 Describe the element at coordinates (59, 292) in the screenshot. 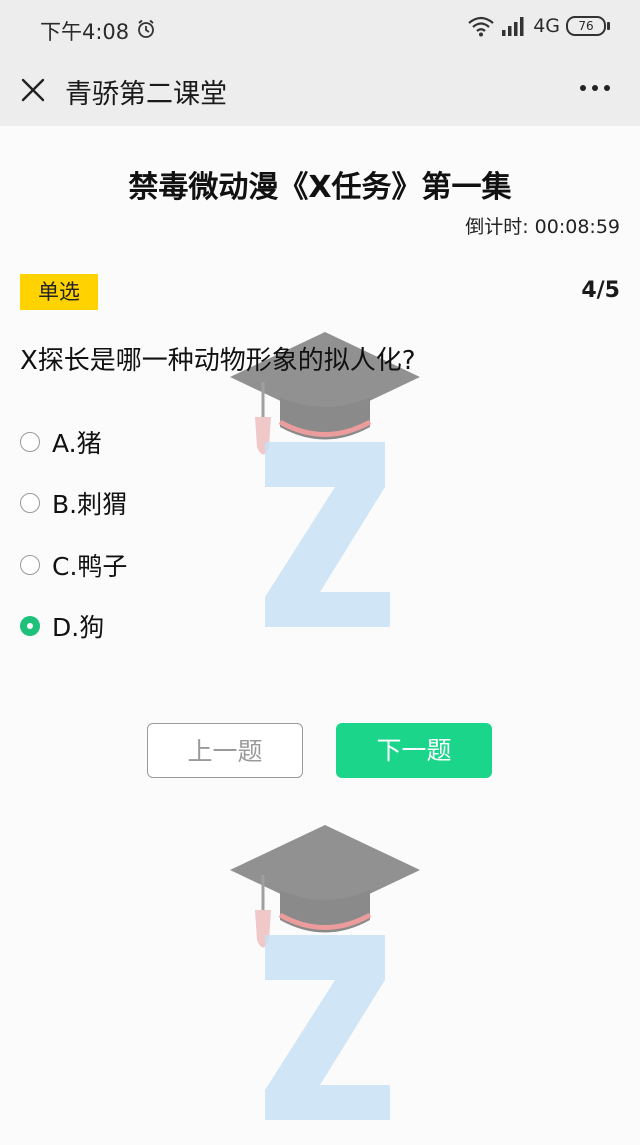

I see `question-type-badge: 单选` at that location.